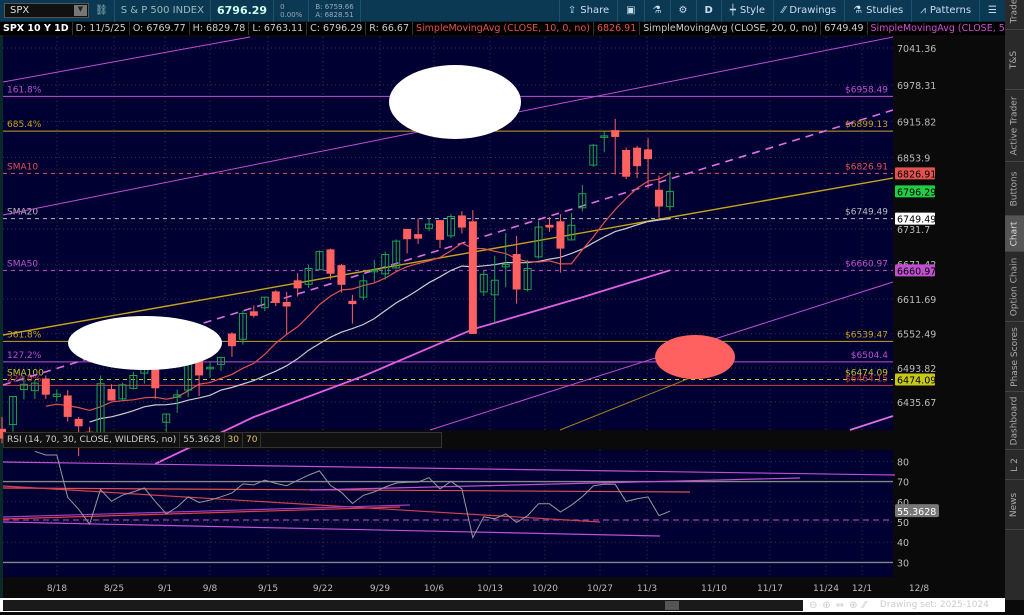 This screenshot has width=1024, height=615. What do you see at coordinates (672, 605) in the screenshot?
I see `scroll-thumb` at bounding box center [672, 605].